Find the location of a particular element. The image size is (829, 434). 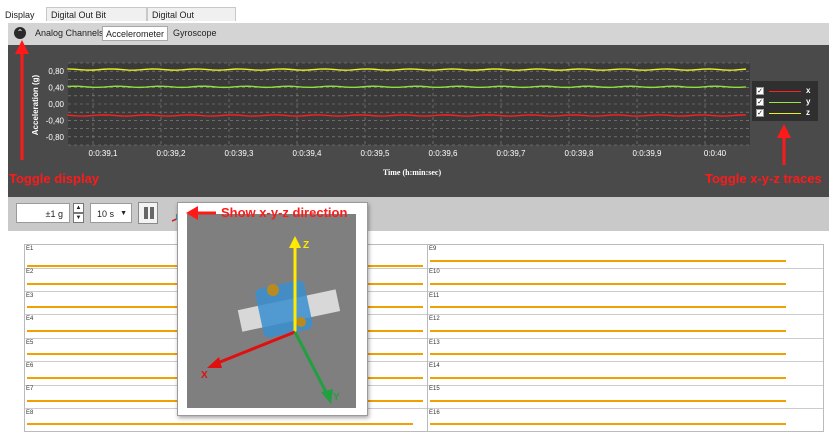

tab-accelerometer: Accelerometer is located at coordinates (135, 33).